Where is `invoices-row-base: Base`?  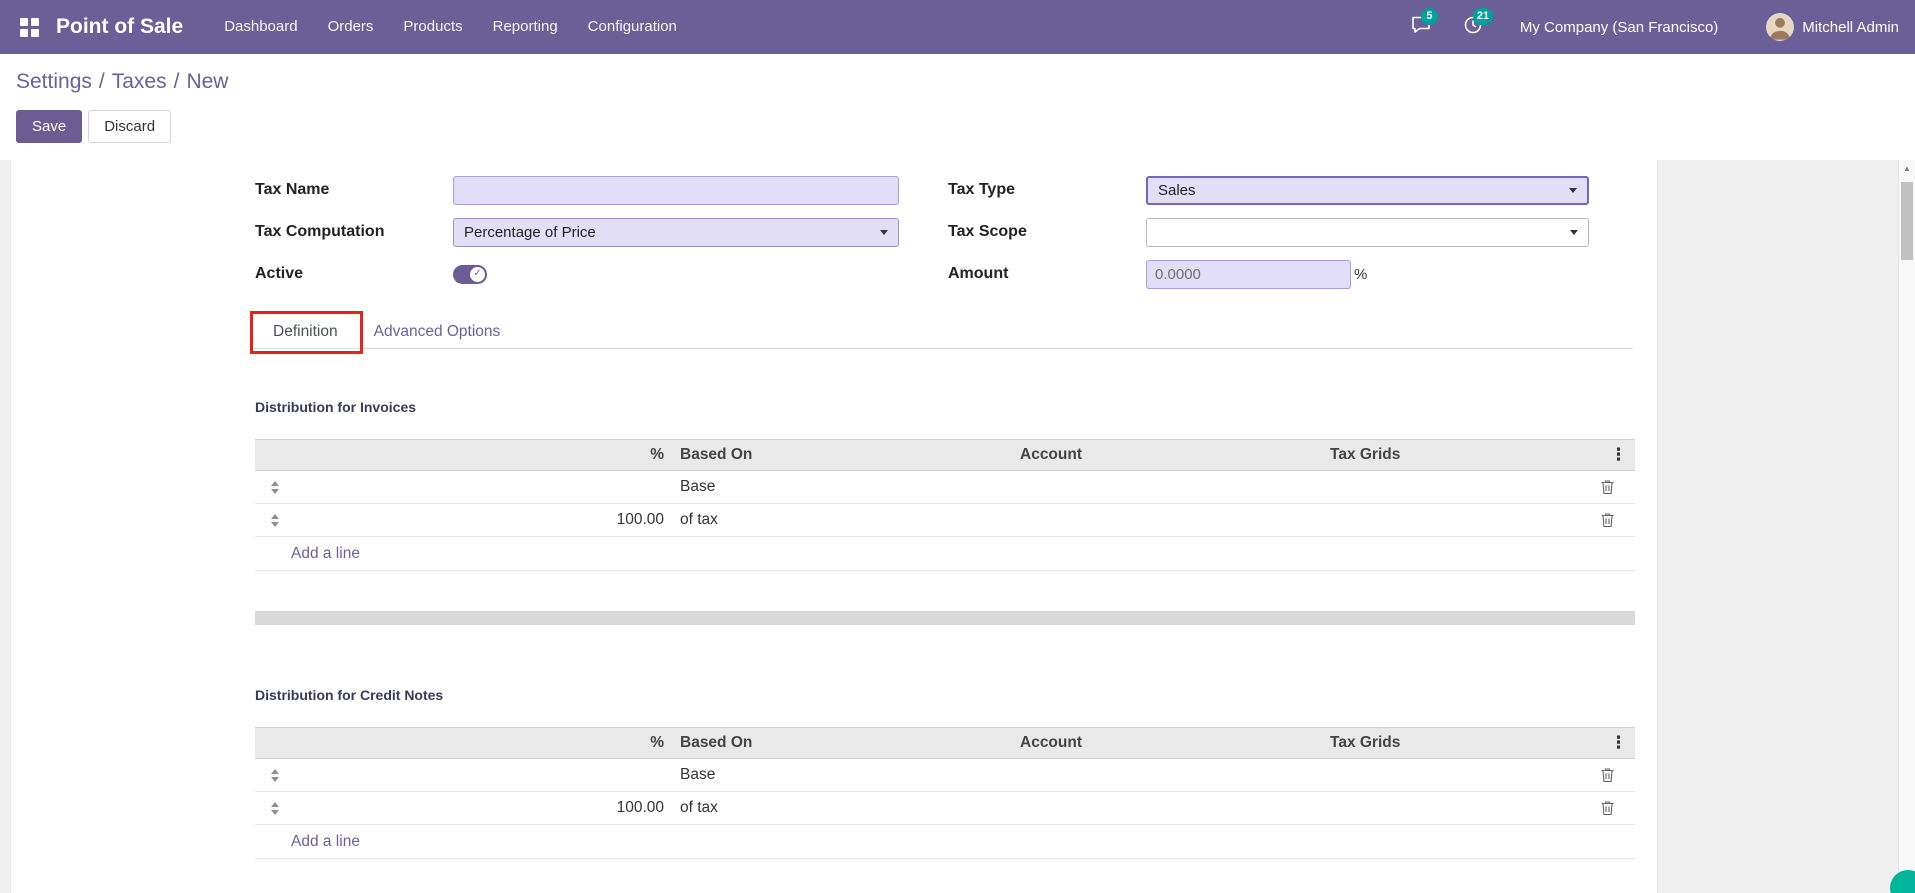 invoices-row-base: Base is located at coordinates (945, 487).